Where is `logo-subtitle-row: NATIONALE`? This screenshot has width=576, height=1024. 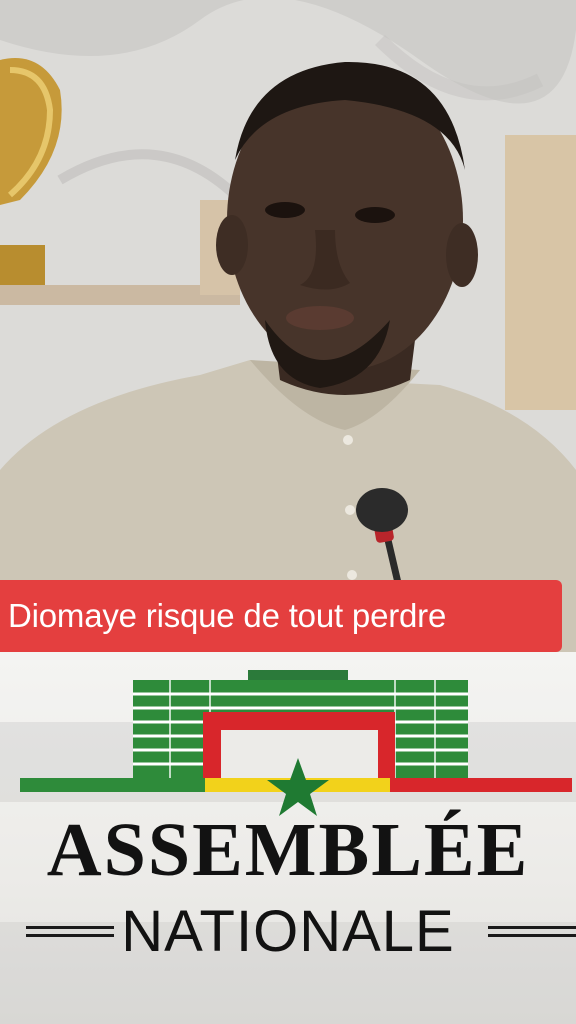 logo-subtitle-row: NATIONALE is located at coordinates (288, 935).